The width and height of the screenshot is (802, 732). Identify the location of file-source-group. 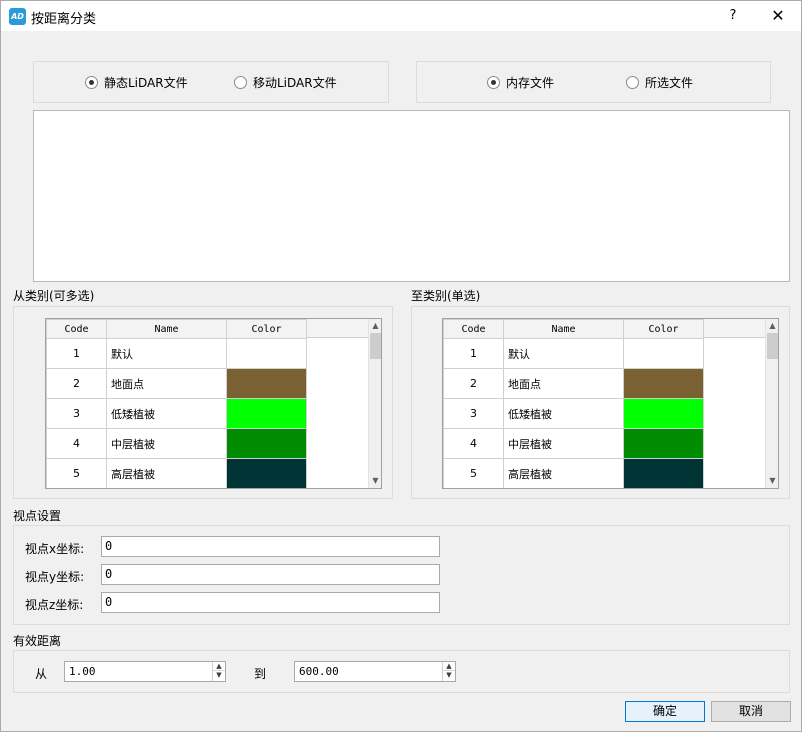
(593, 82).